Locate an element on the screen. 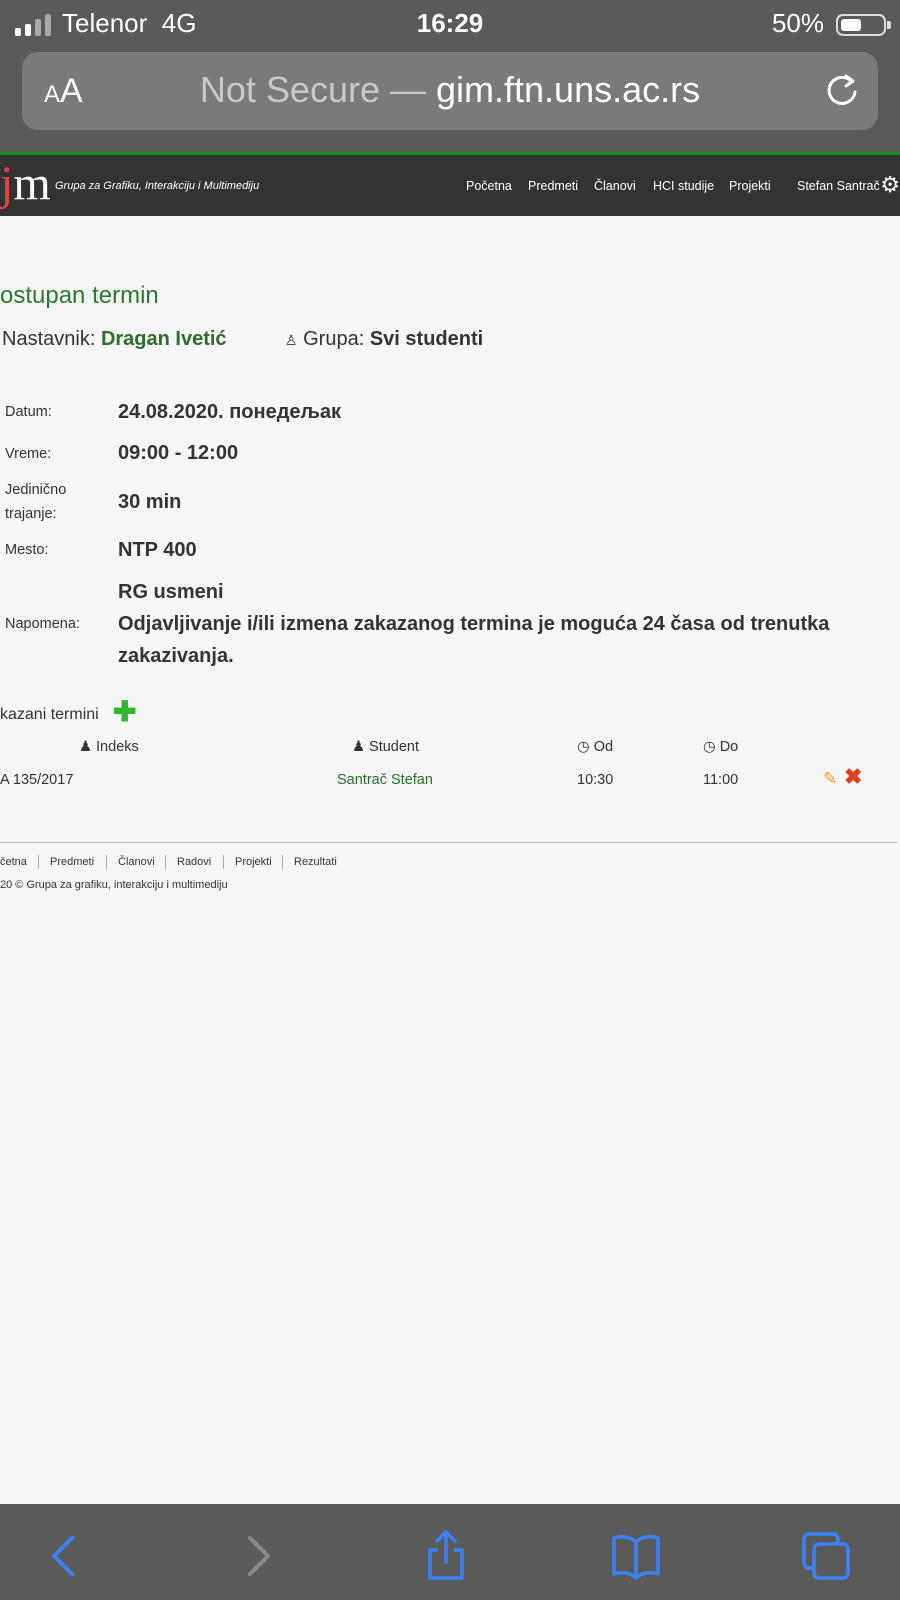  col-header-student: ♟ Student is located at coordinates (385, 747).